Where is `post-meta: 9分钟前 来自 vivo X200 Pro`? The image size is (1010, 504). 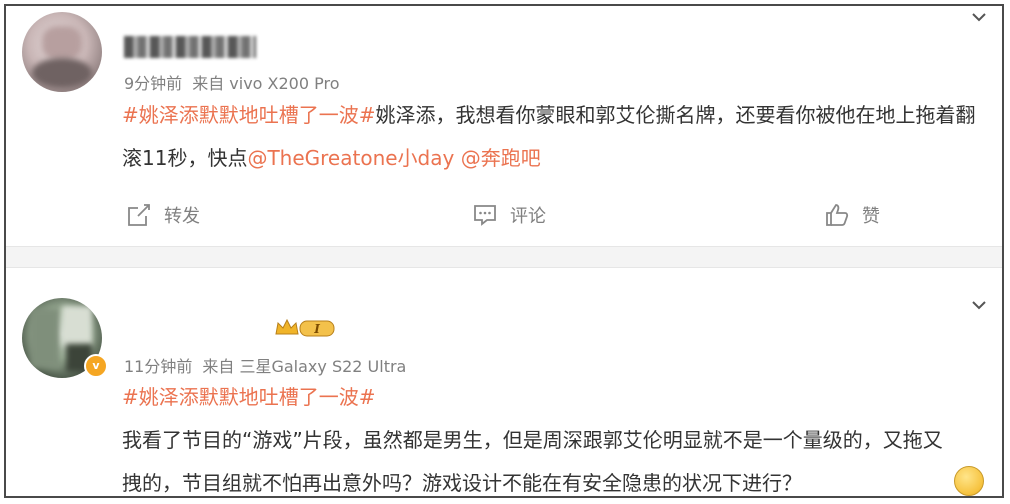
post-meta: 9分钟前 来自 vivo X200 Pro is located at coordinates (232, 82).